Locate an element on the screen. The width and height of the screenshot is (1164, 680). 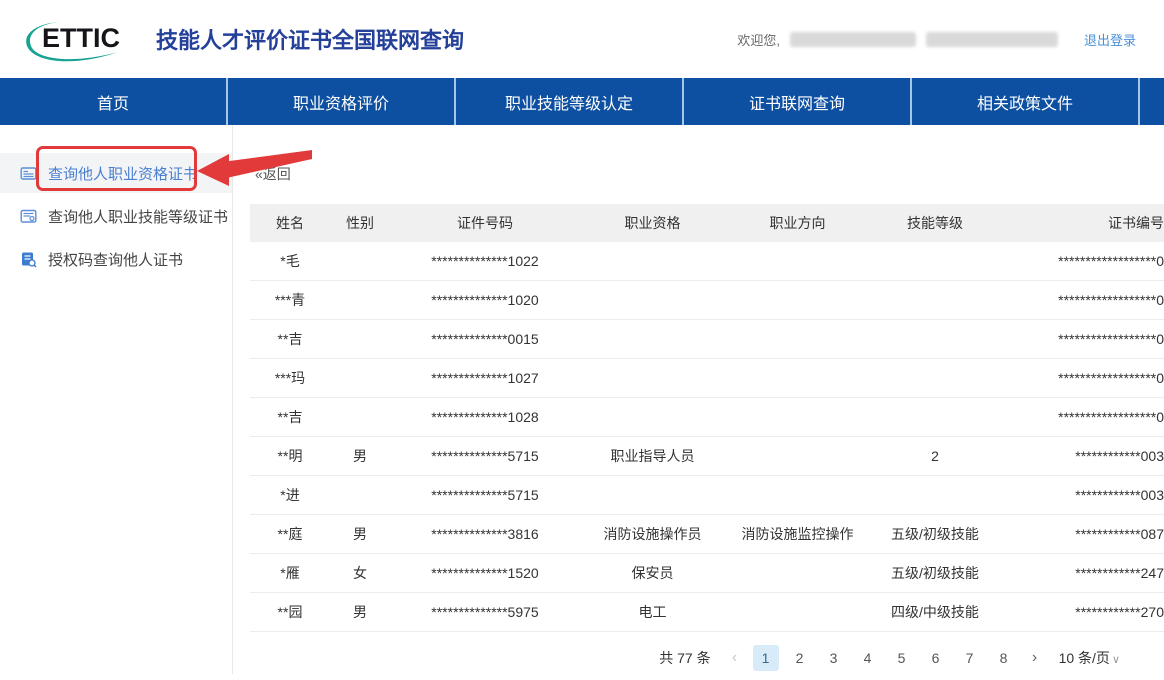
logo-text: ETTIC is located at coordinates (81, 38).